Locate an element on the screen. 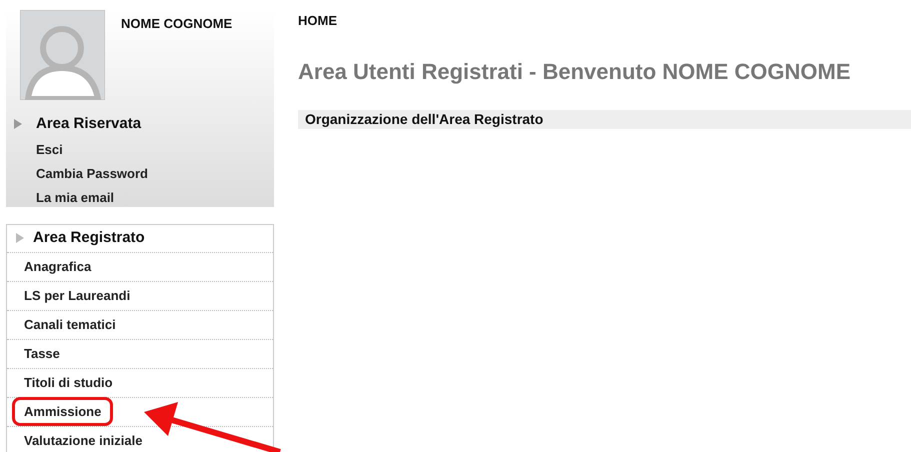 The height and width of the screenshot is (452, 911). menu-item: Anagrafica is located at coordinates (57, 266).